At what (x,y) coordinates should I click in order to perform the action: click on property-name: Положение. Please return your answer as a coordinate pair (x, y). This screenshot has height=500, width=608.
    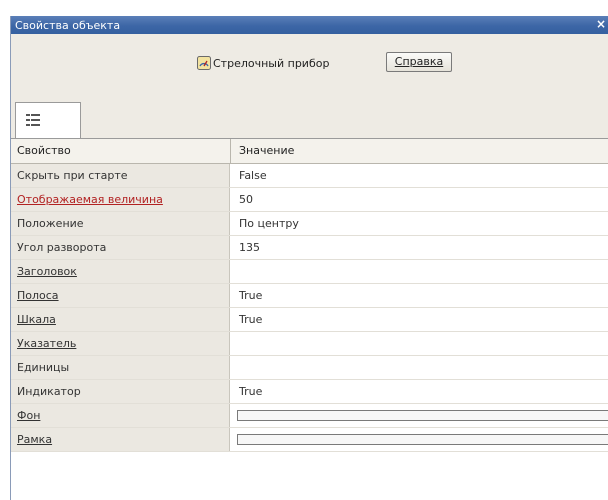
    Looking at the image, I should click on (120, 223).